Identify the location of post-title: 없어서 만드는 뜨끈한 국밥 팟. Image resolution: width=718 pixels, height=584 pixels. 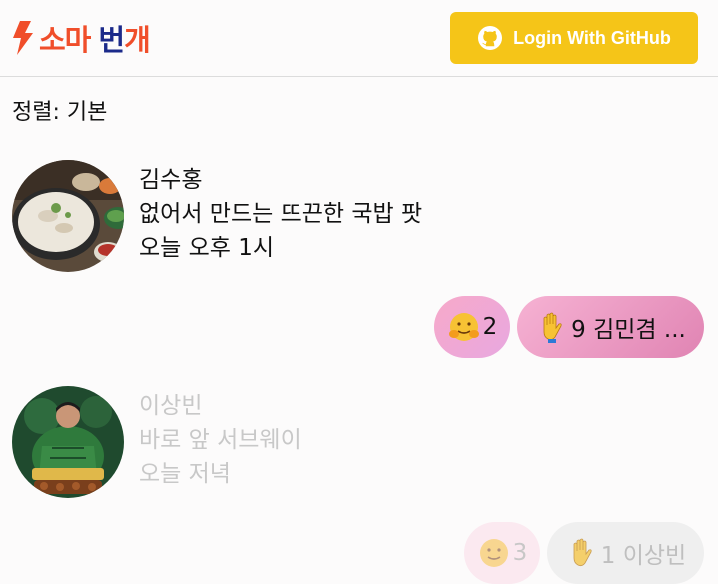
(281, 214).